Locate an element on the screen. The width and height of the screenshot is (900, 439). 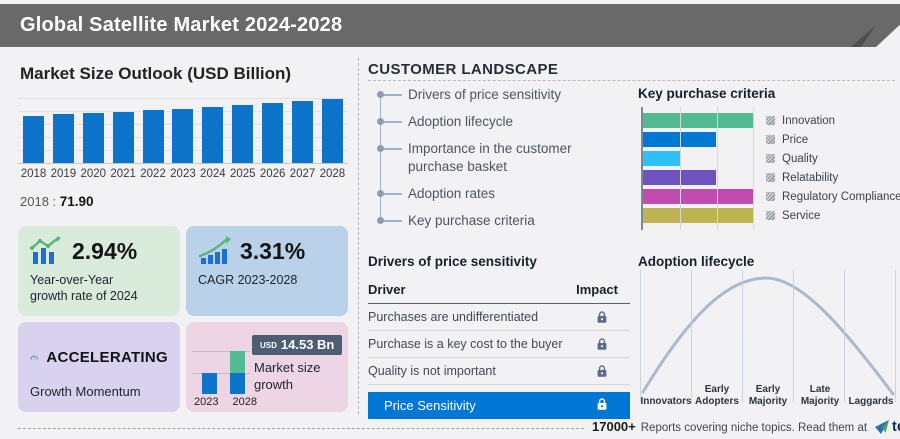
growth-arrow-icon is located at coordinates (214, 250).